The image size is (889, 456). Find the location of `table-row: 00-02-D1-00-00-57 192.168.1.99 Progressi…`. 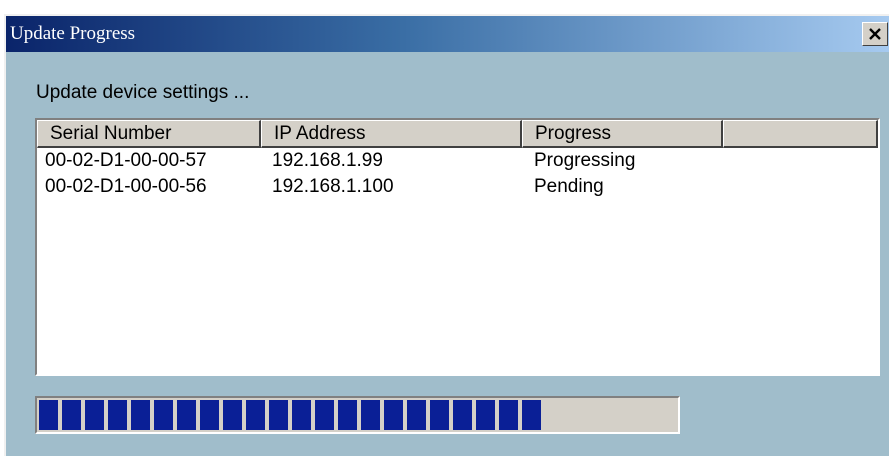

table-row: 00-02-D1-00-00-57 192.168.1.99 Progressi… is located at coordinates (457, 161).